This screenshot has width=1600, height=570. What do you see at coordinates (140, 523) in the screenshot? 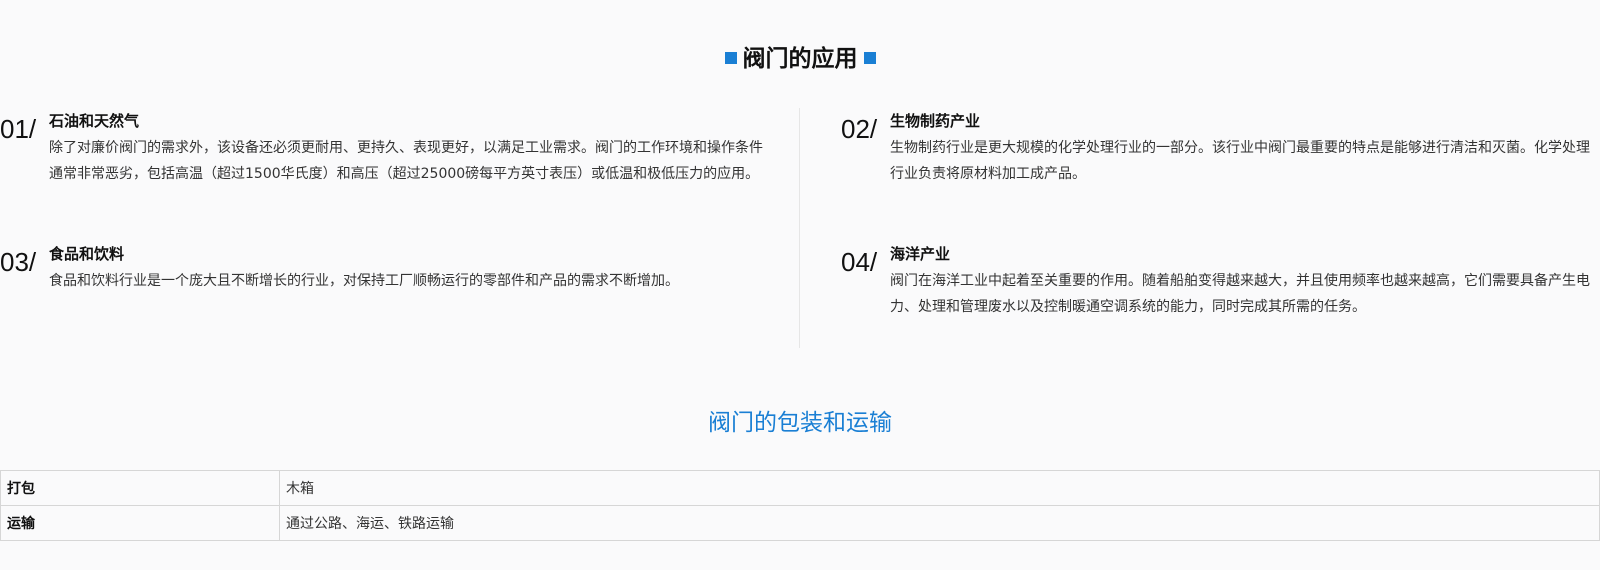
I see `table-row-label: 运输` at bounding box center [140, 523].